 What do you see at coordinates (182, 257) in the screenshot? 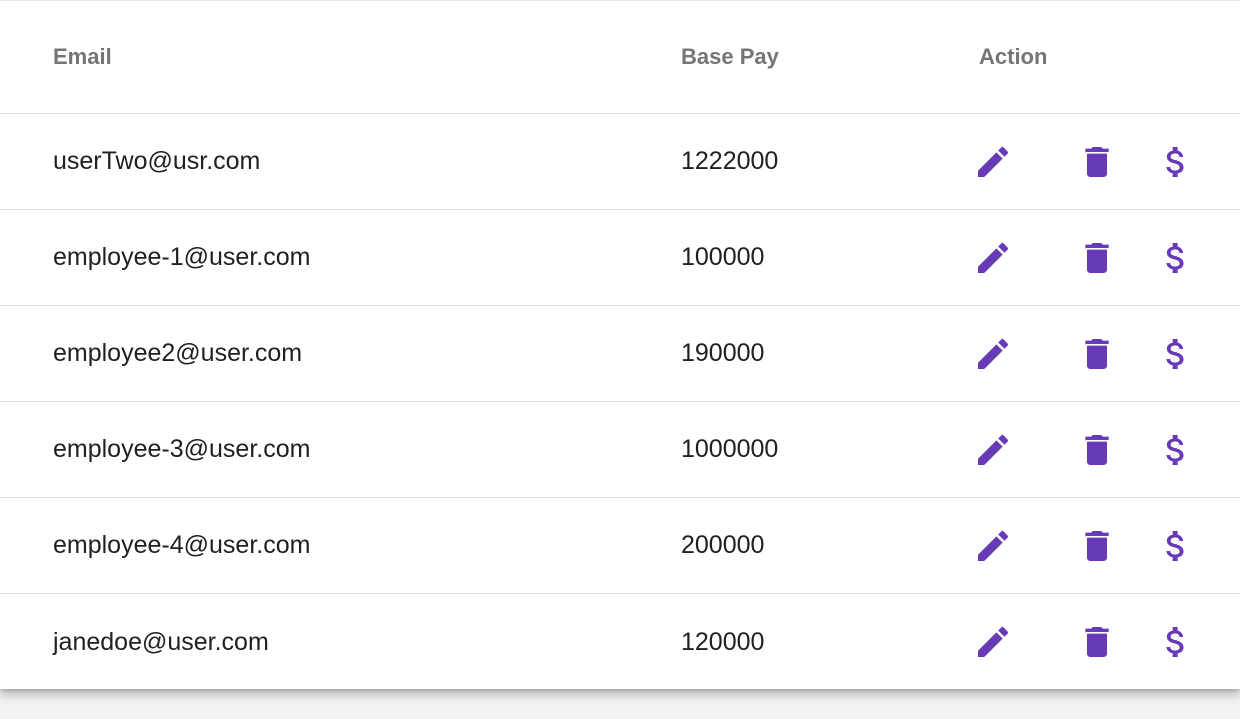
I see `email-cell: employee-1@user.com` at bounding box center [182, 257].